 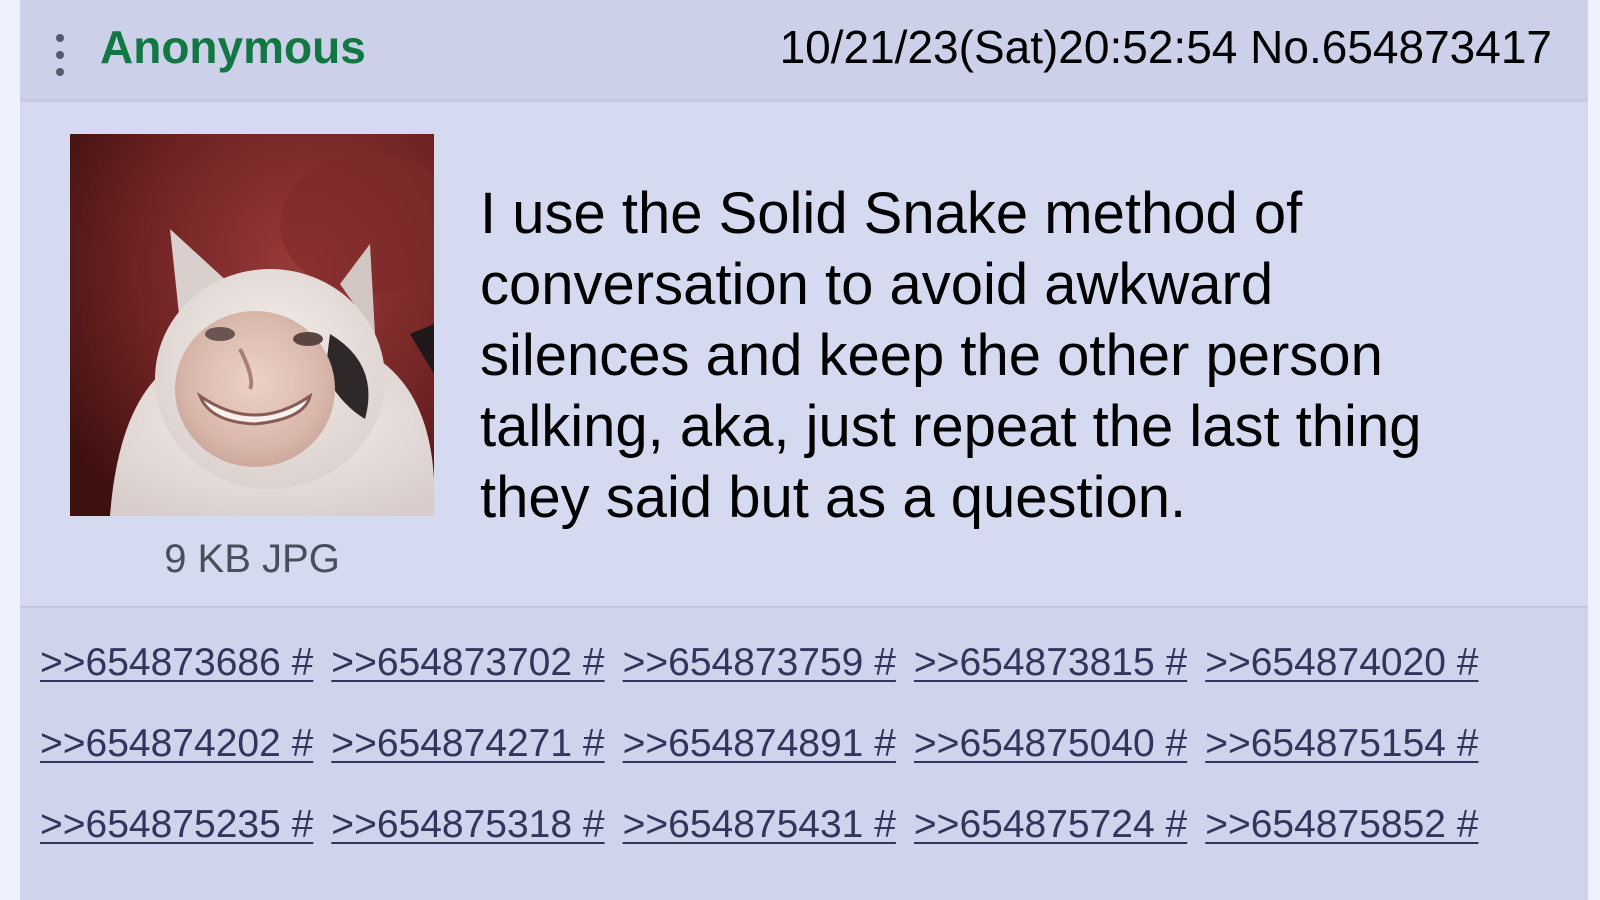 What do you see at coordinates (233, 47) in the screenshot?
I see `poster-name: Anonymous` at bounding box center [233, 47].